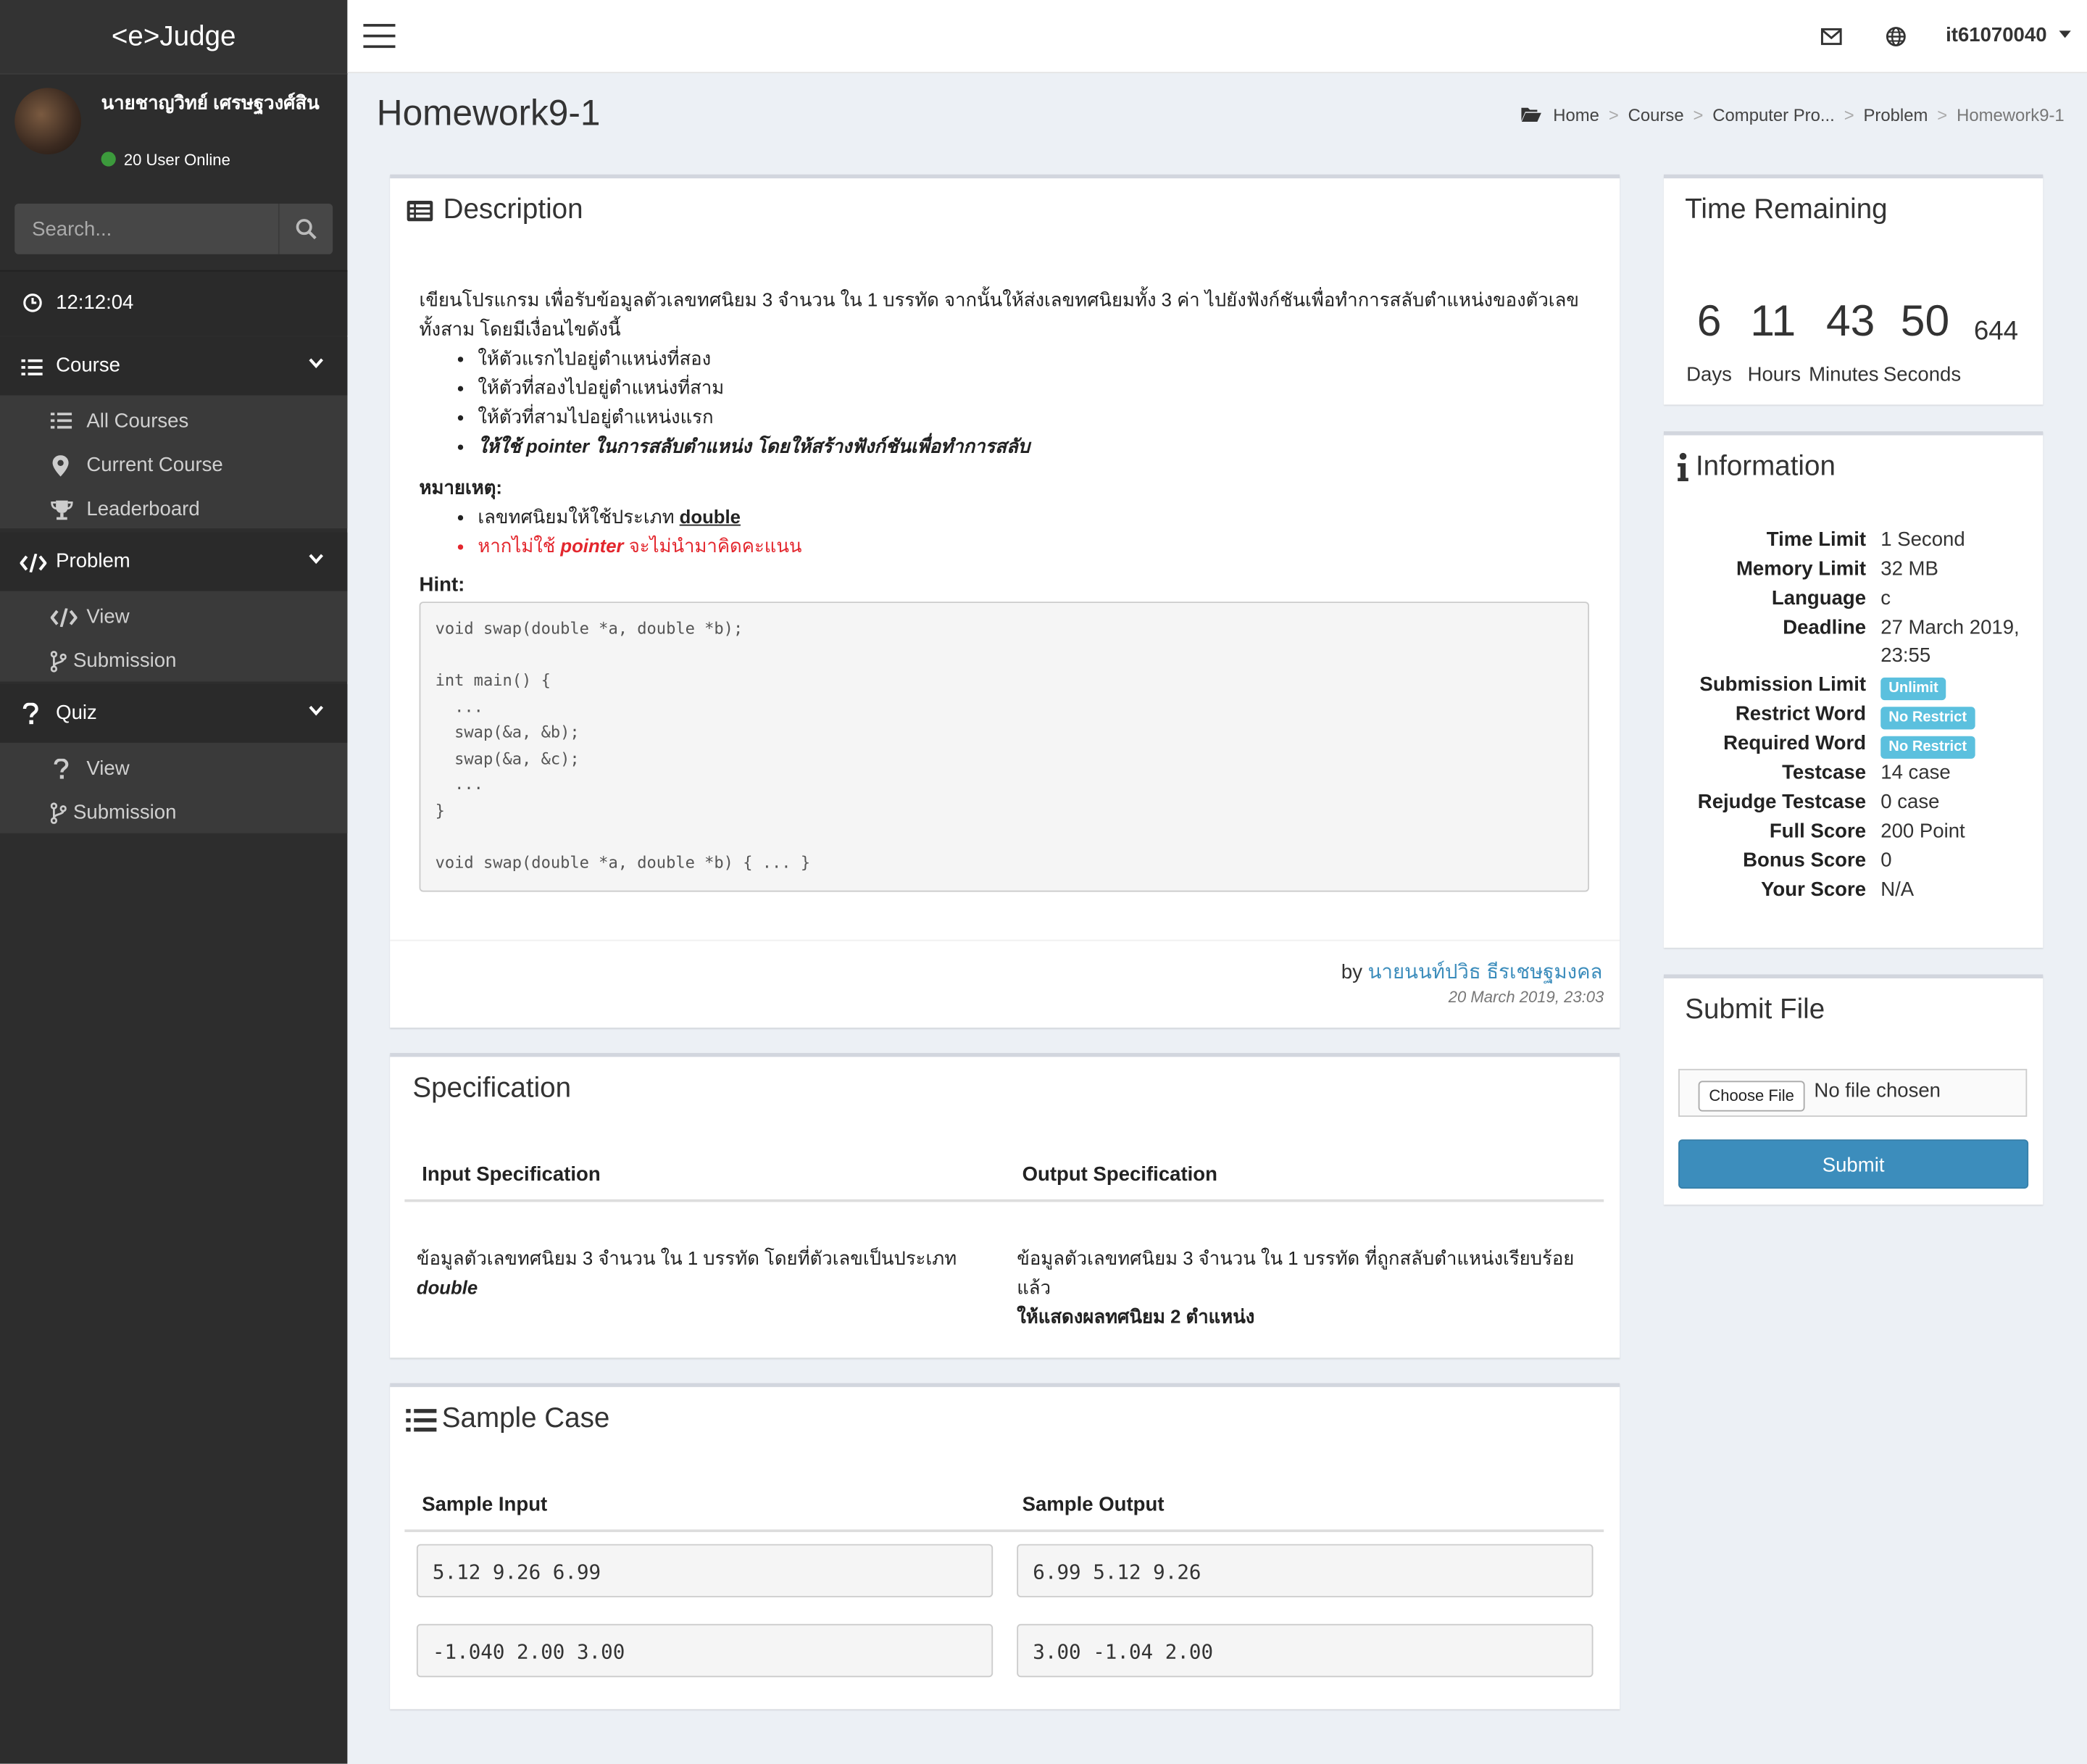  Describe the element at coordinates (1819, 598) in the screenshot. I see `info-key: Language` at that location.